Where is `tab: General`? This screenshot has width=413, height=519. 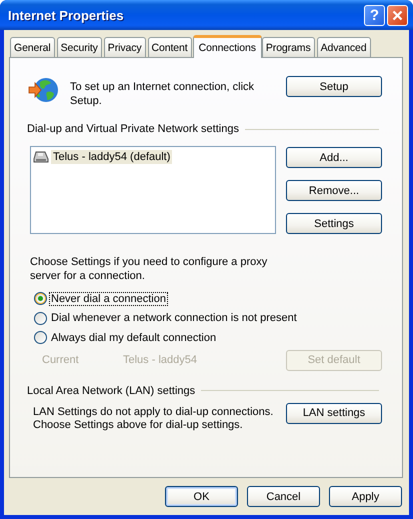
tab: General is located at coordinates (32, 47).